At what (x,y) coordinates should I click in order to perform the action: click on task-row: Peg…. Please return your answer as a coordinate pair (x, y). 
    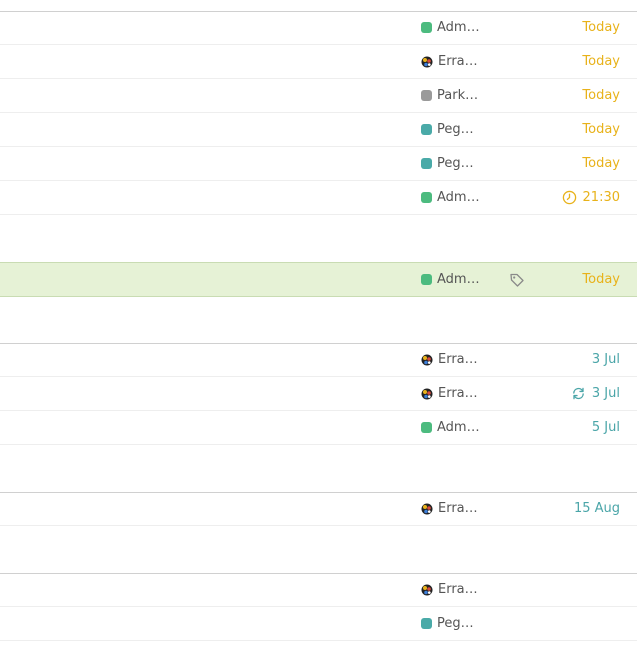
    Looking at the image, I should click on (318, 624).